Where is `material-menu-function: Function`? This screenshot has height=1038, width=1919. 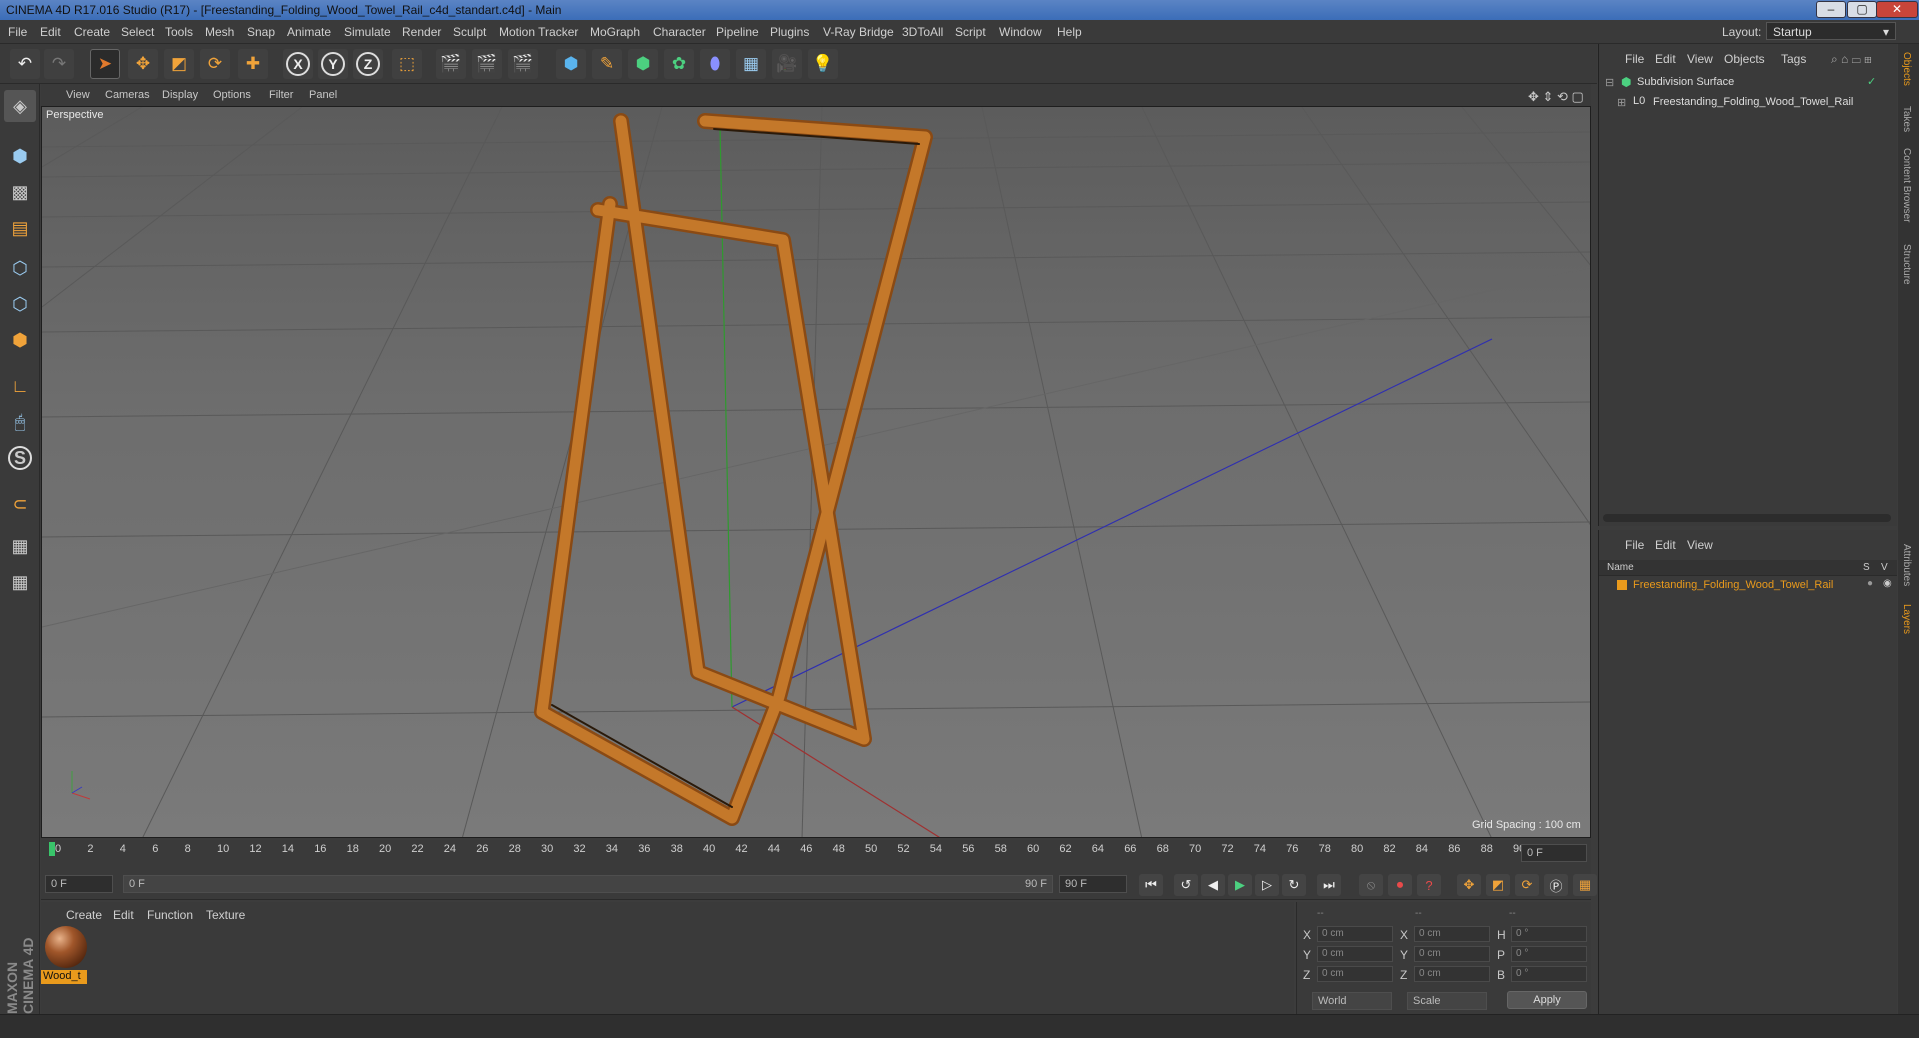 material-menu-function: Function is located at coordinates (170, 915).